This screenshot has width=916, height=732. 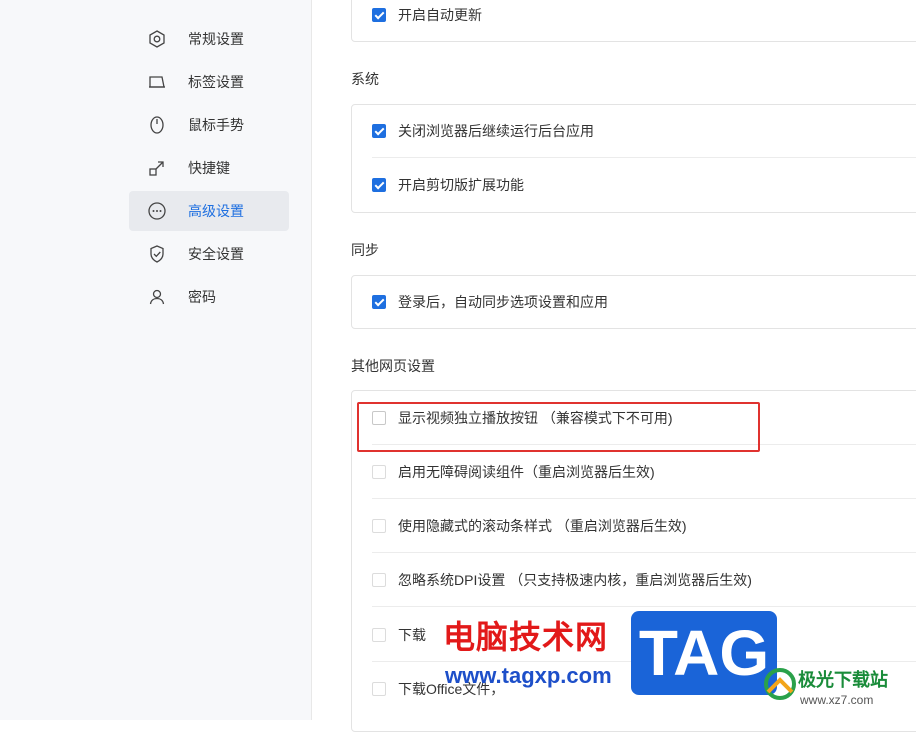 I want to click on sidebar-item-label: 鼠标手势, so click(x=216, y=125).